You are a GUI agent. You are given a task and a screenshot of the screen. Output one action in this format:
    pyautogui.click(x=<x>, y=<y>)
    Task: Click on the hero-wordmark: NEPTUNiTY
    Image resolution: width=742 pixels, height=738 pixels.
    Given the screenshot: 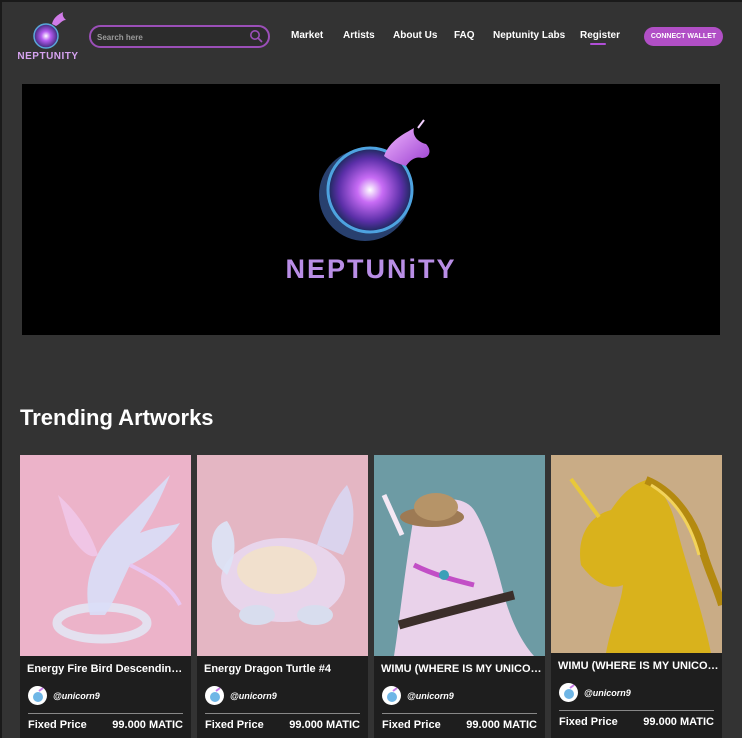 What is the action you would take?
    pyautogui.click(x=371, y=269)
    